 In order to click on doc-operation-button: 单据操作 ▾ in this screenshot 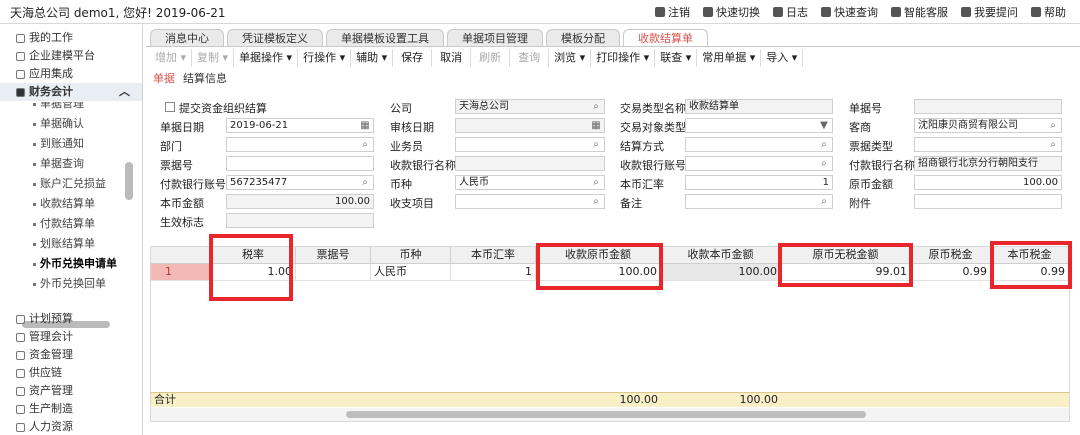, I will do `click(266, 58)`.